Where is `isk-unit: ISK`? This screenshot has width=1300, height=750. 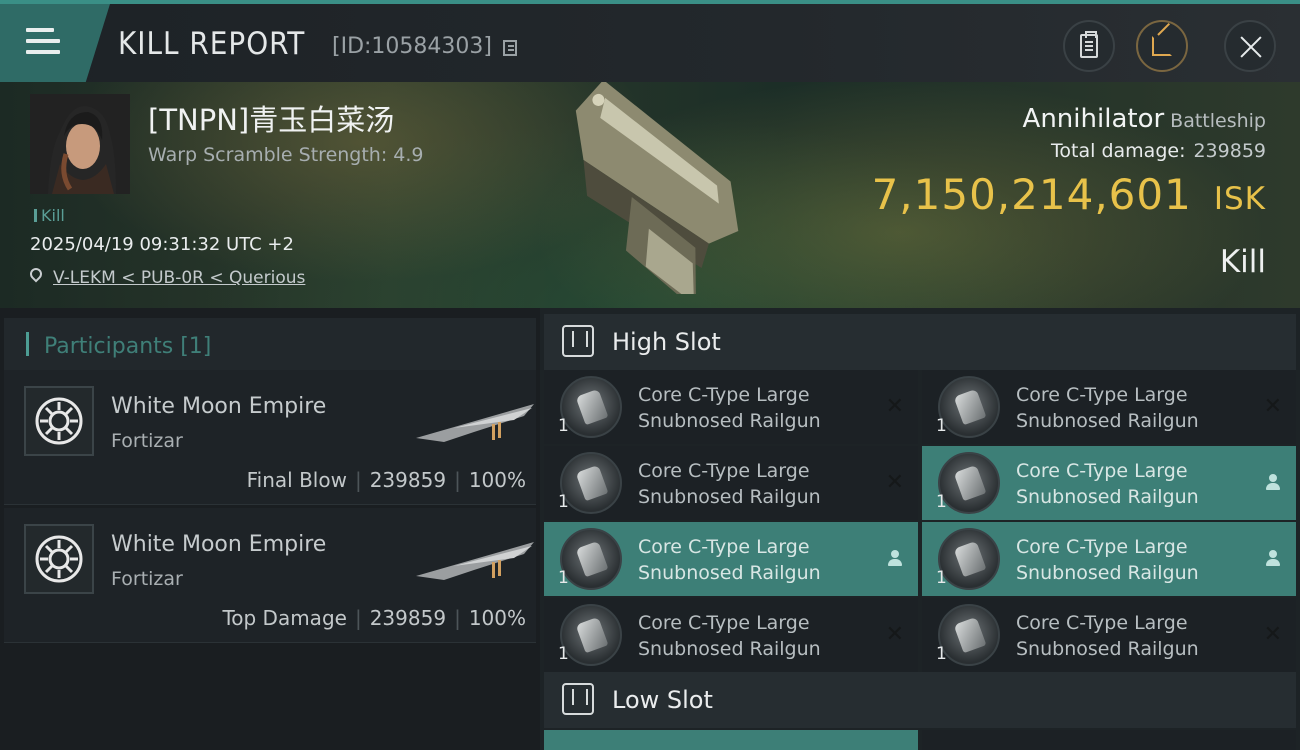
isk-unit: ISK is located at coordinates (1239, 199).